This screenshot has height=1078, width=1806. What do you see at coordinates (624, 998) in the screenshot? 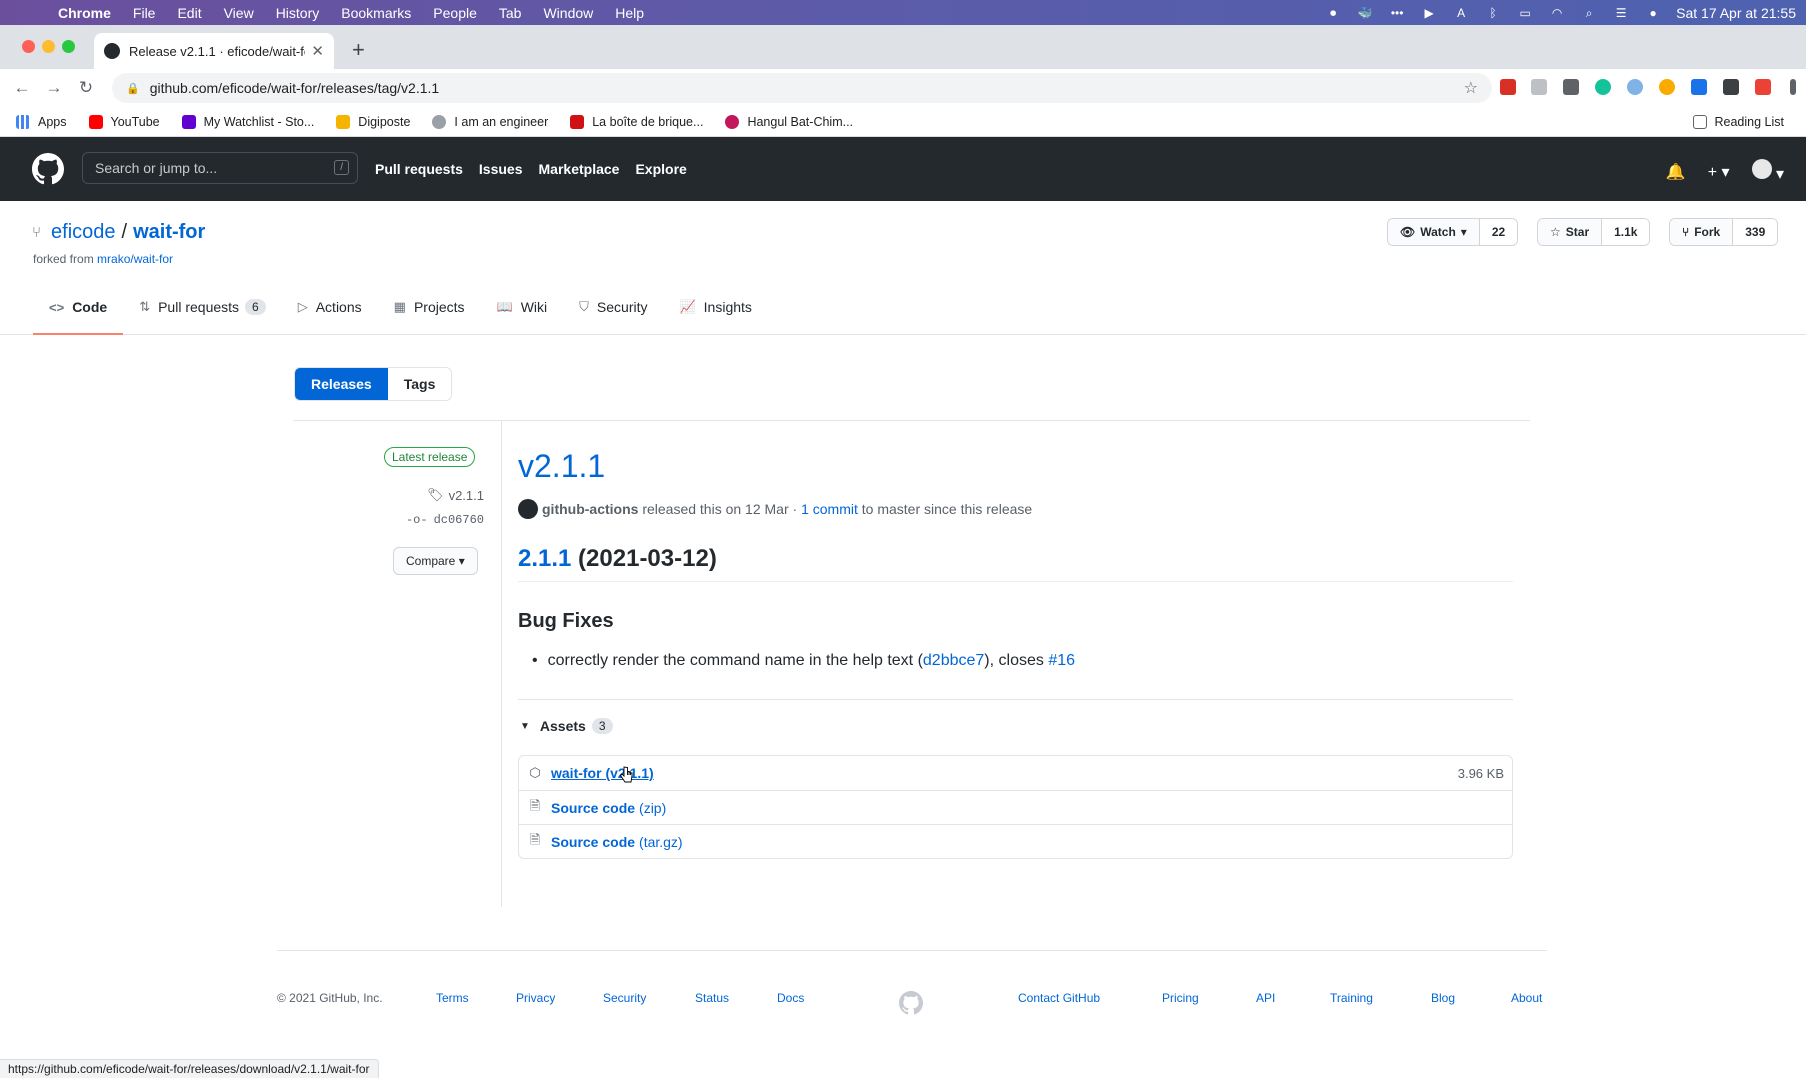
I see `footer-link-security: Security` at bounding box center [624, 998].